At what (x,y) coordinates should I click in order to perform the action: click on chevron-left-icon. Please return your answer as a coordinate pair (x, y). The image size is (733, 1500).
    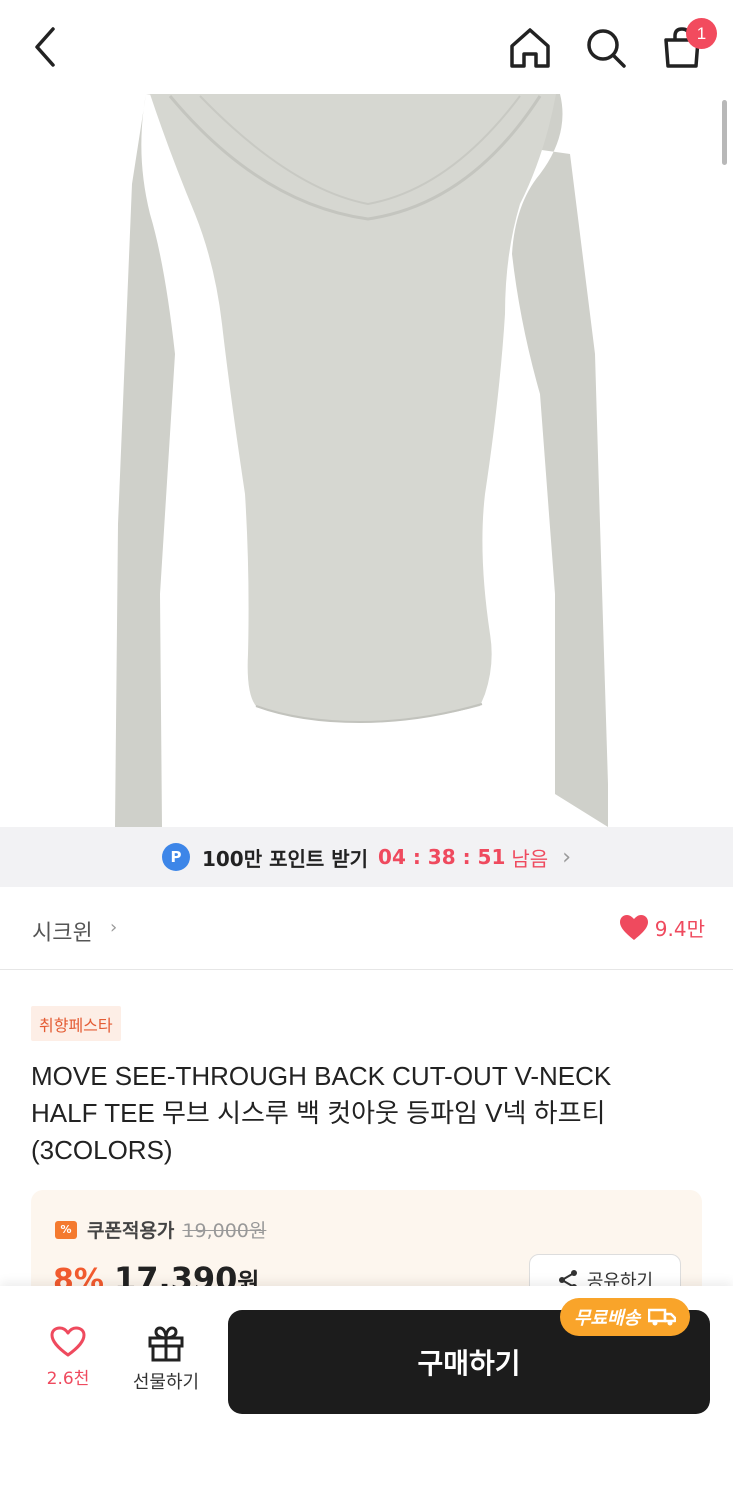
    Looking at the image, I should click on (45, 47).